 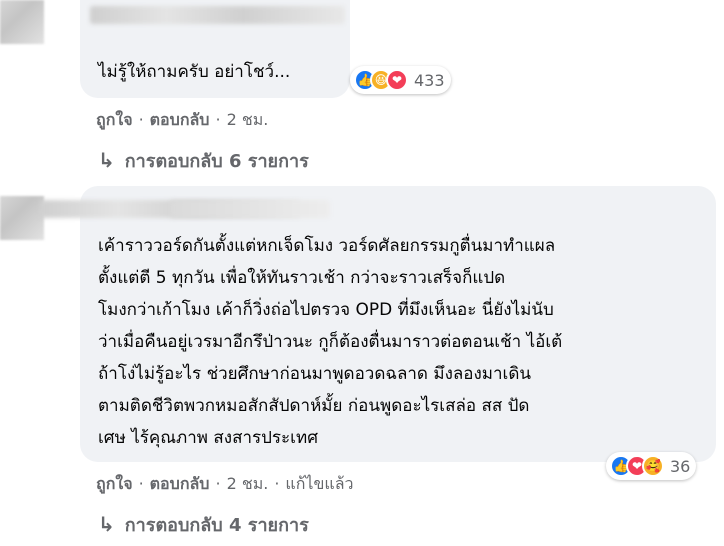 I want to click on reaction-count: 36, so click(x=680, y=466).